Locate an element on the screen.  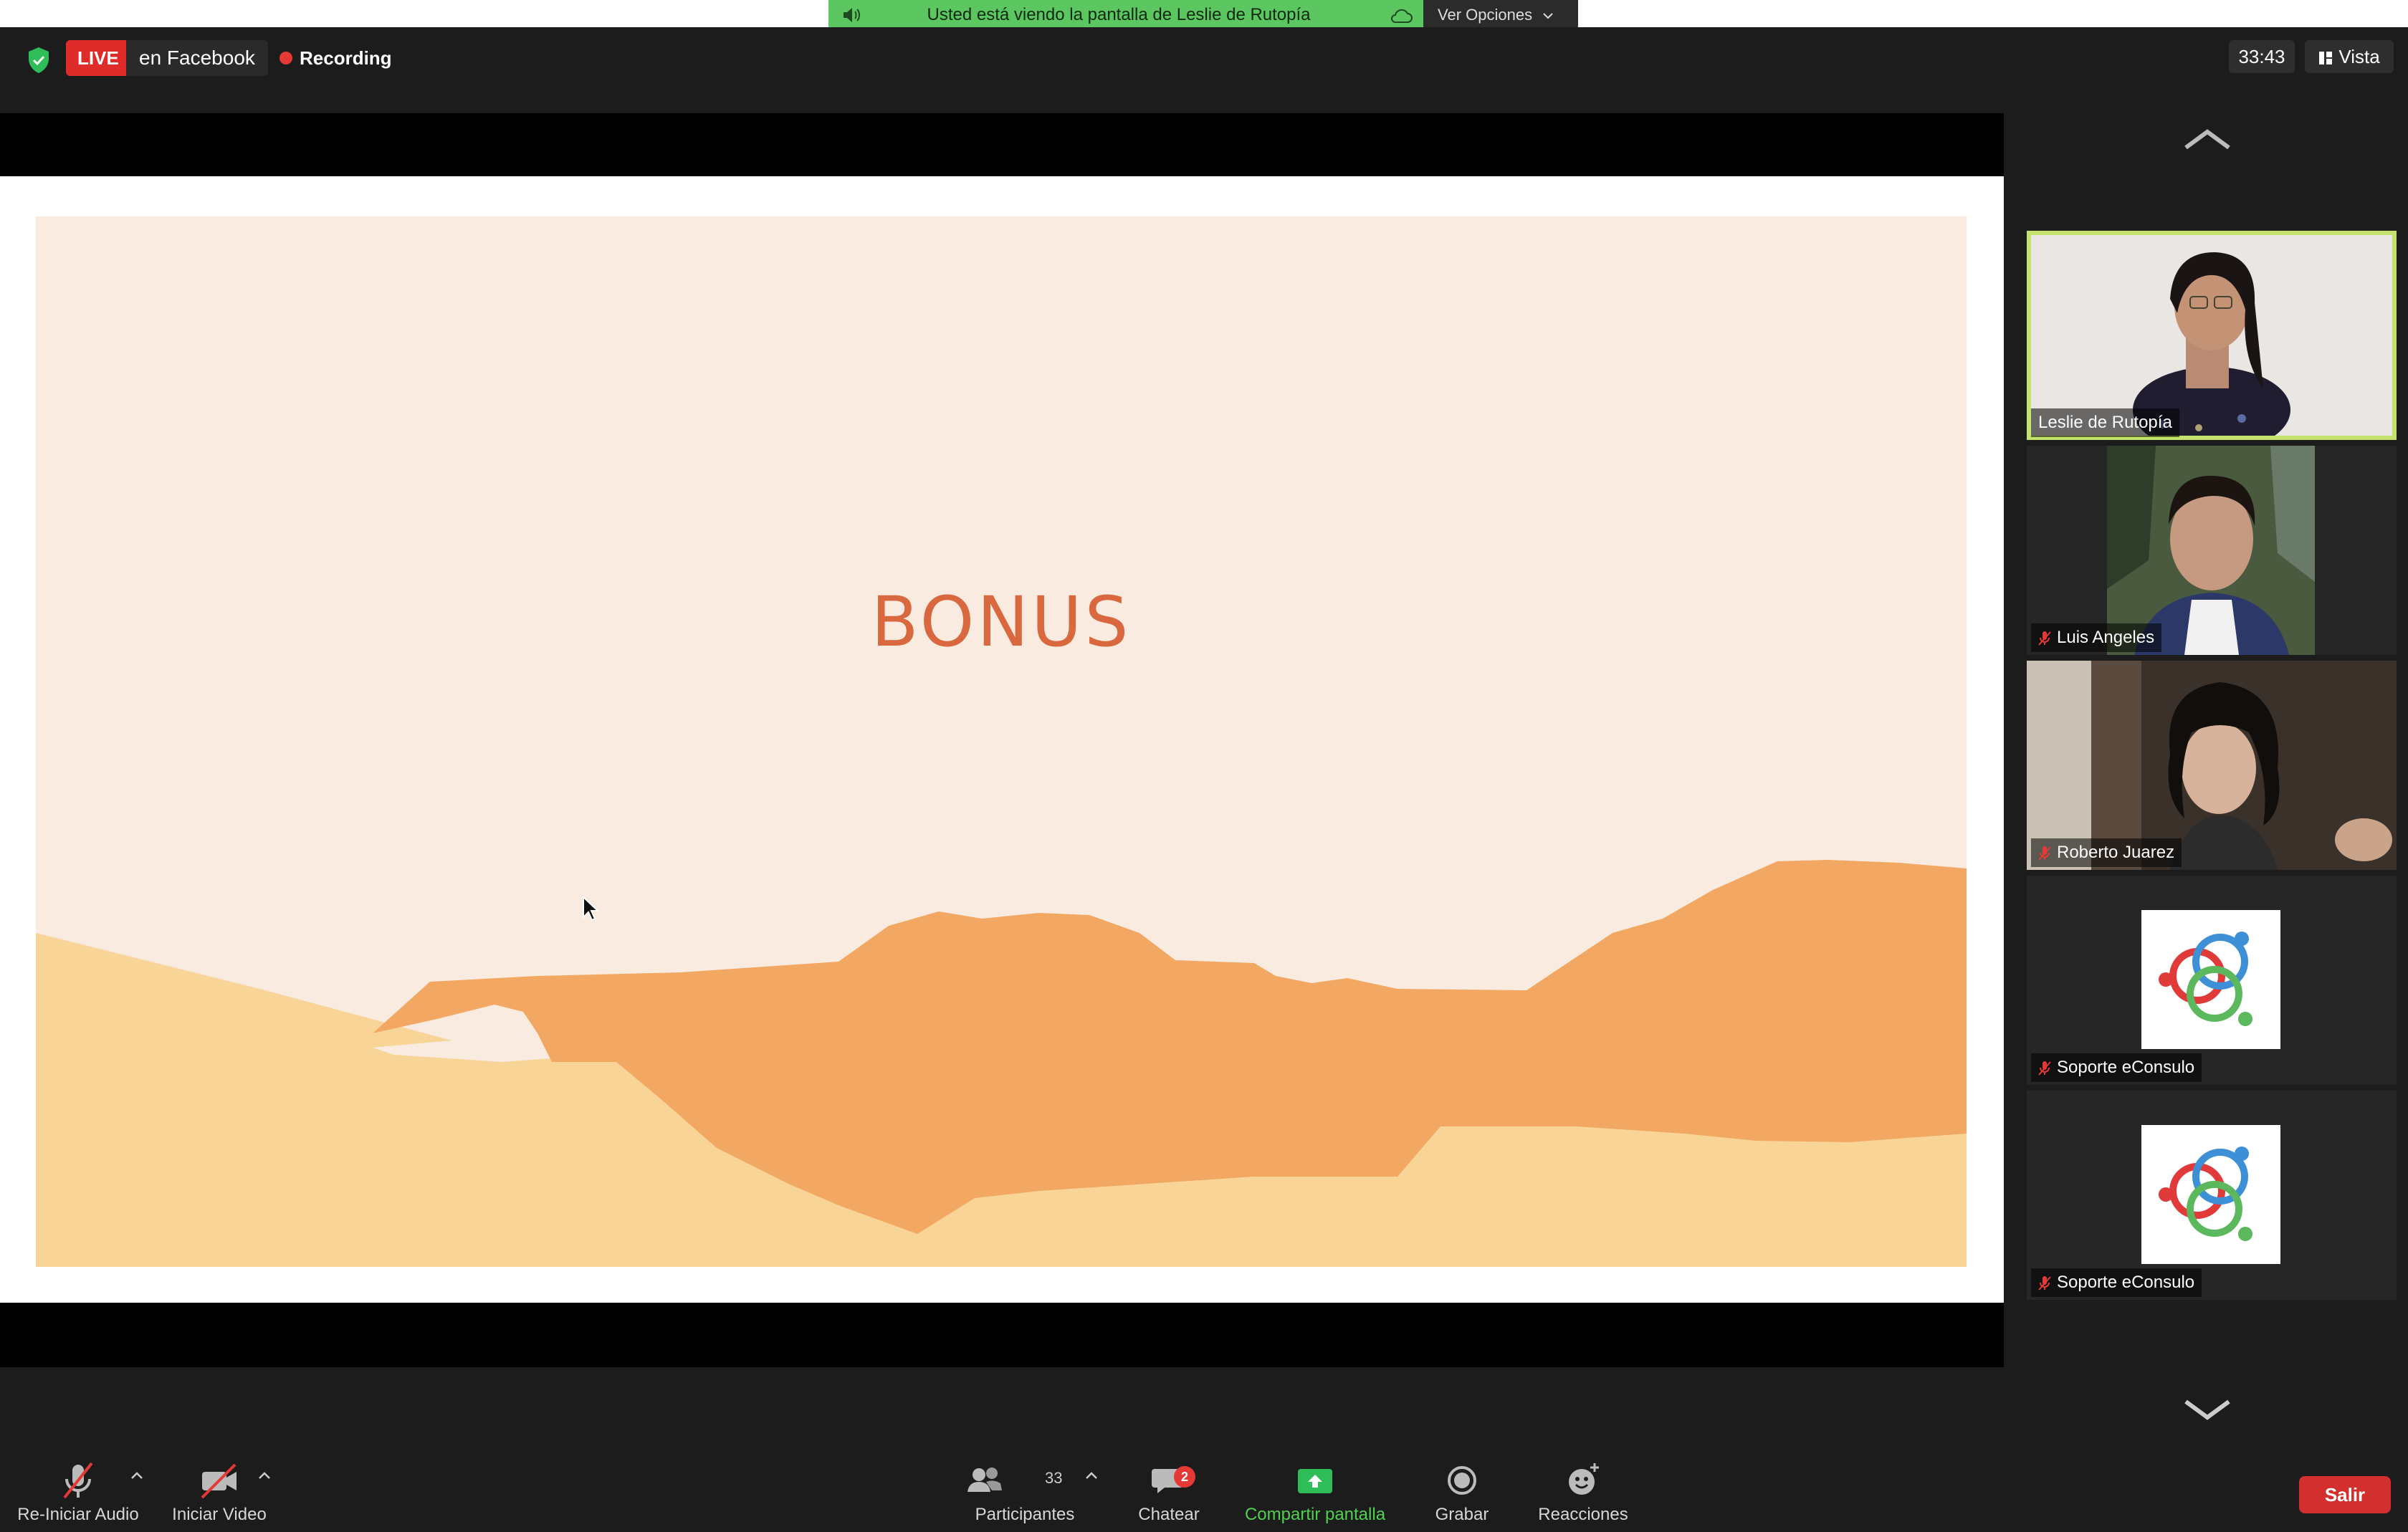
video-label: Iniciar Video is located at coordinates (219, 1514).